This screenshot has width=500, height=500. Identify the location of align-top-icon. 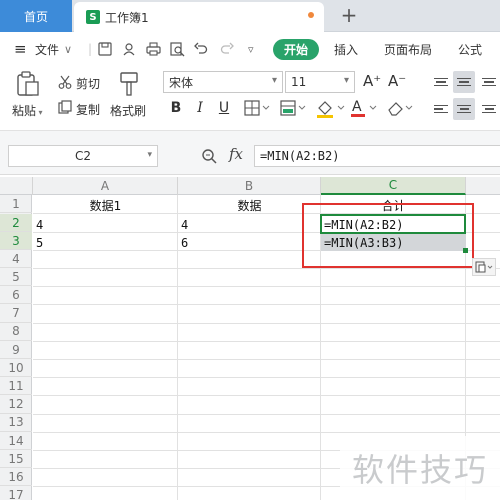
(441, 82).